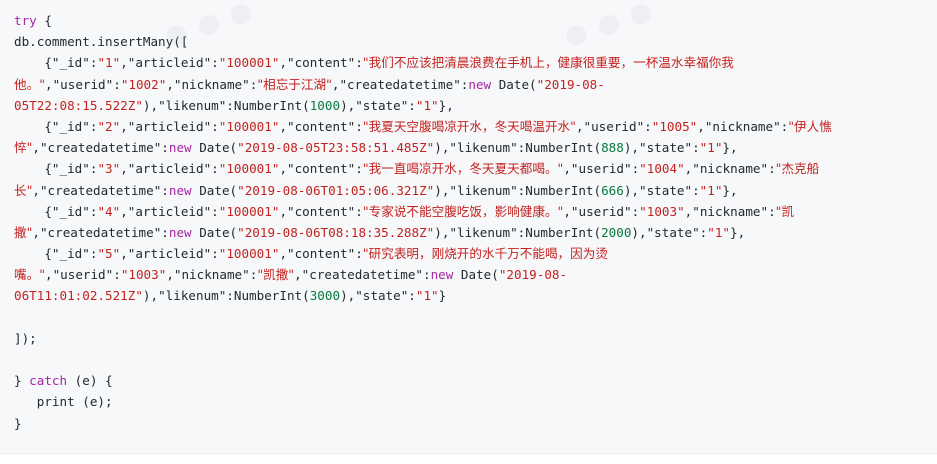  I want to click on code-token: 长", so click(23, 190).